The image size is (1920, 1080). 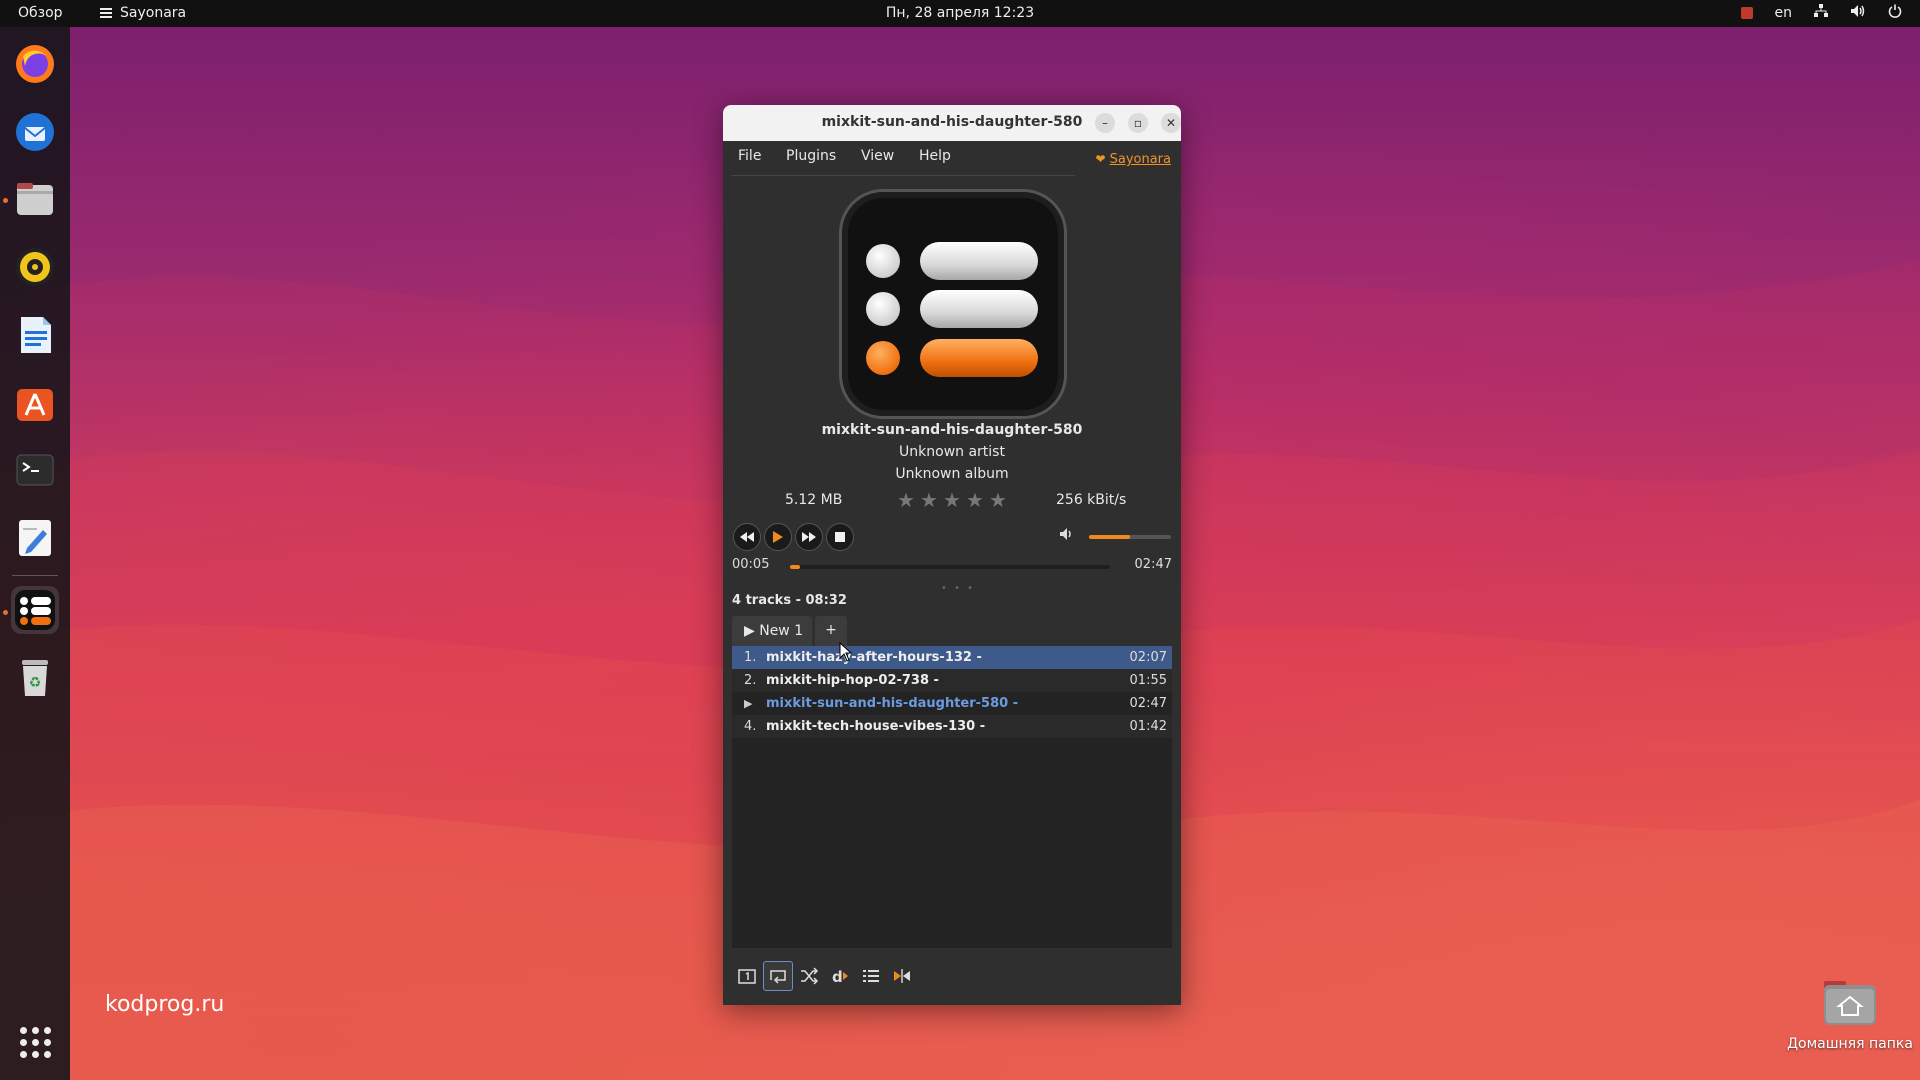 I want to click on track-artist: Unknown artist, so click(x=952, y=452).